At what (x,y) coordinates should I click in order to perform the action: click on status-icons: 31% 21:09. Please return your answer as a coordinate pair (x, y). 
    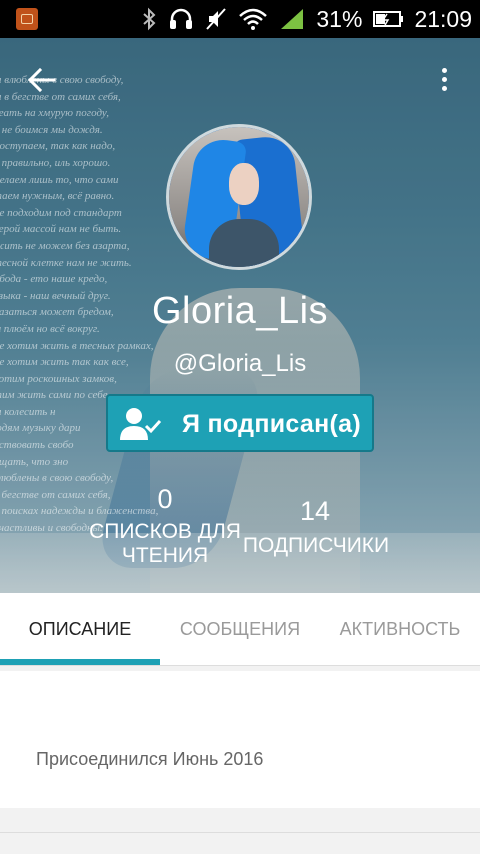
    Looking at the image, I should click on (306, 19).